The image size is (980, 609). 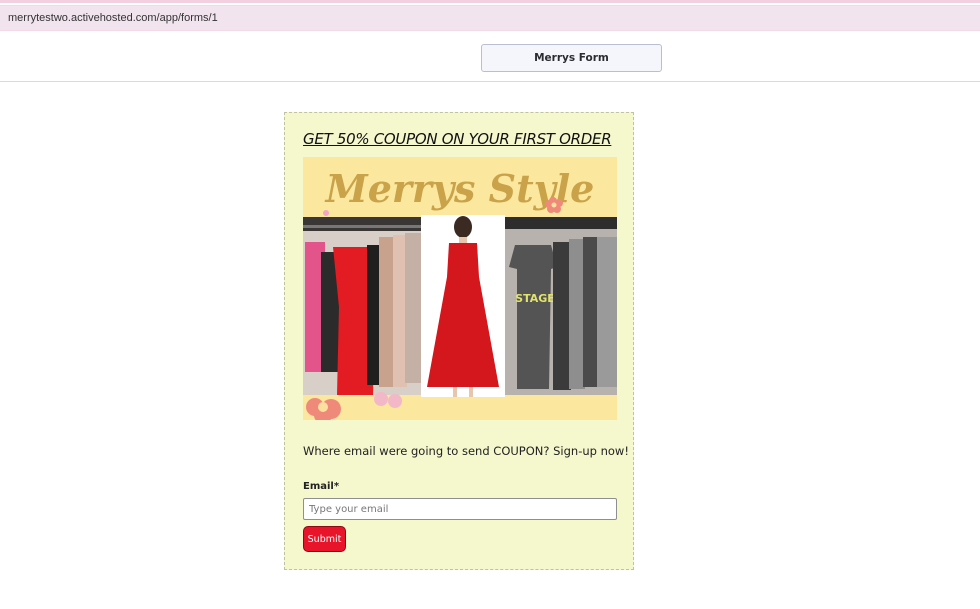 What do you see at coordinates (571, 58) in the screenshot?
I see `form-name-button: Merrys Form` at bounding box center [571, 58].